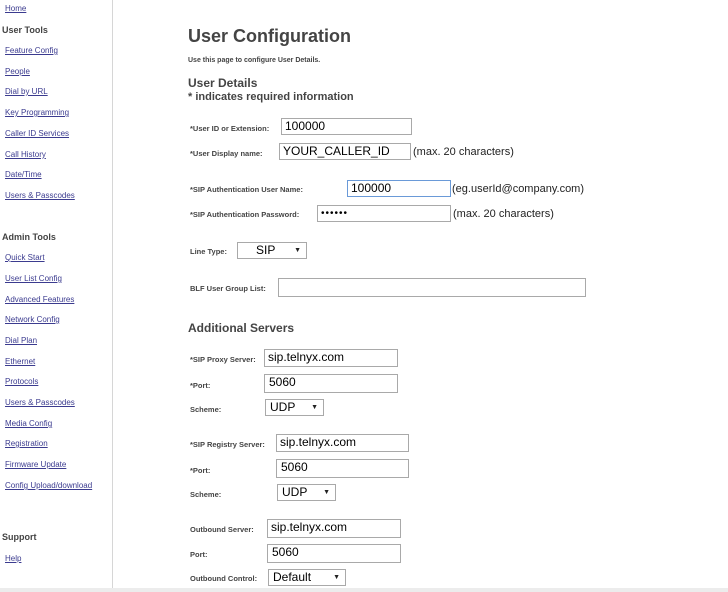 This screenshot has width=728, height=592. What do you see at coordinates (334, 553) in the screenshot?
I see `outbound-port-input: 5060` at bounding box center [334, 553].